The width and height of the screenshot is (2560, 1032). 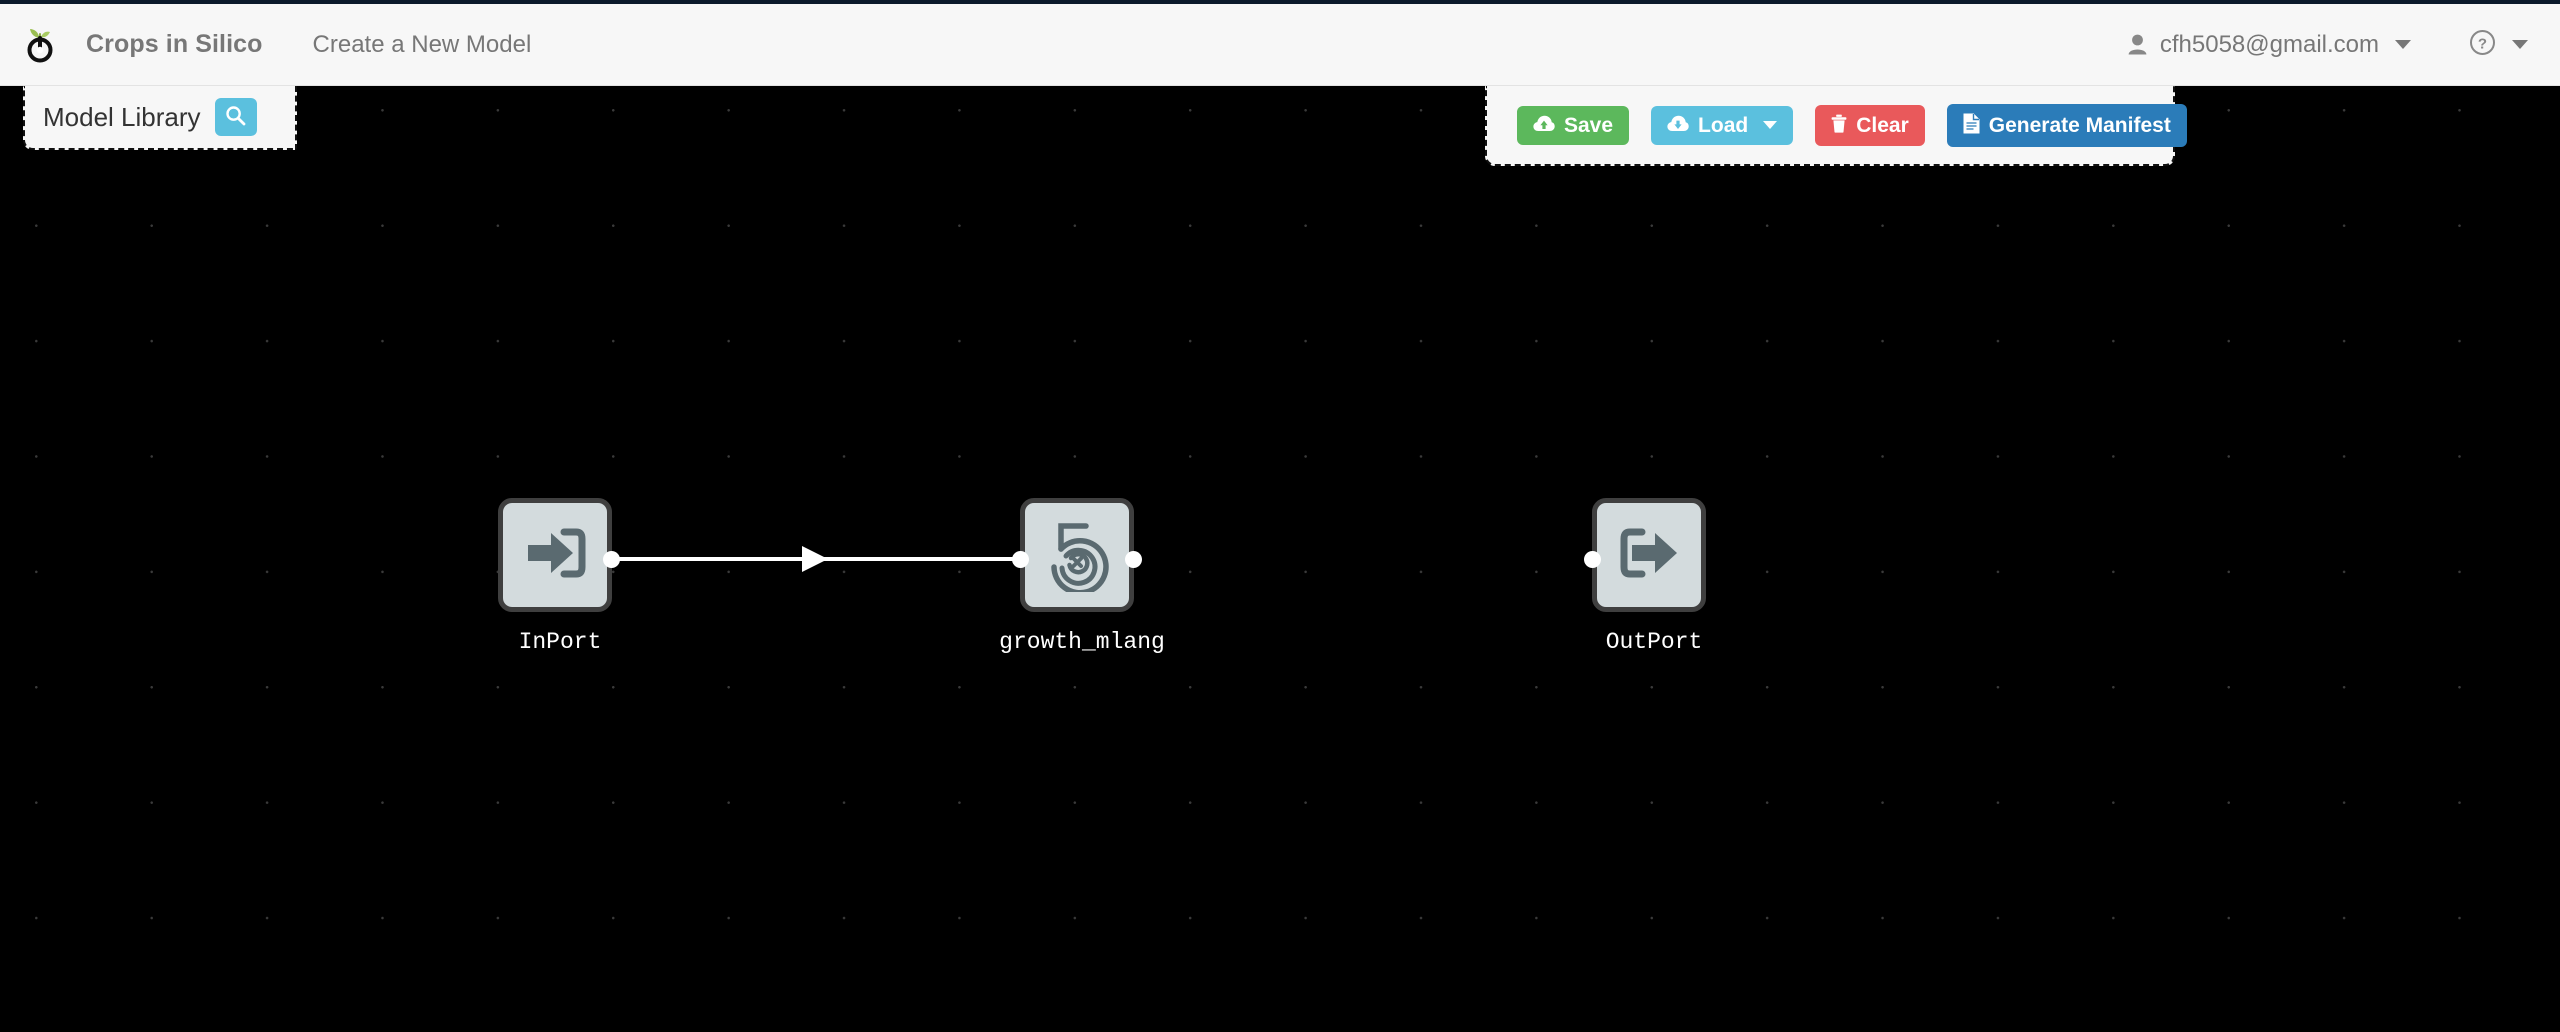 I want to click on save-button: Save, so click(x=1573, y=125).